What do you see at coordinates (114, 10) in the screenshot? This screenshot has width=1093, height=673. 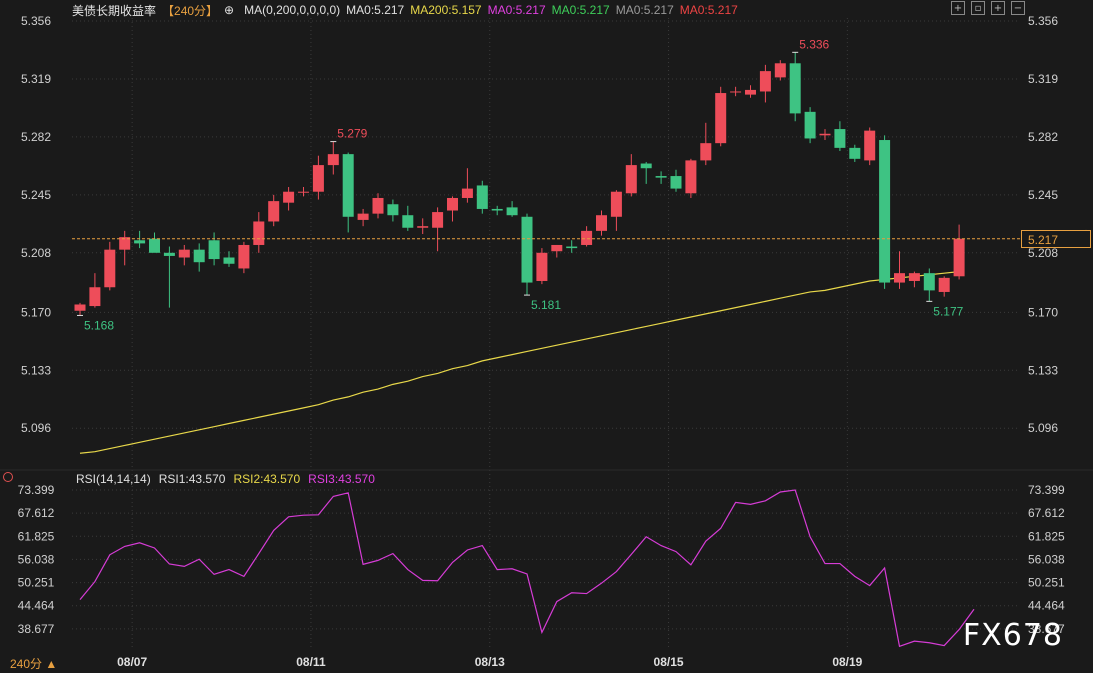 I see `instrument-title: 美债长期收益率` at bounding box center [114, 10].